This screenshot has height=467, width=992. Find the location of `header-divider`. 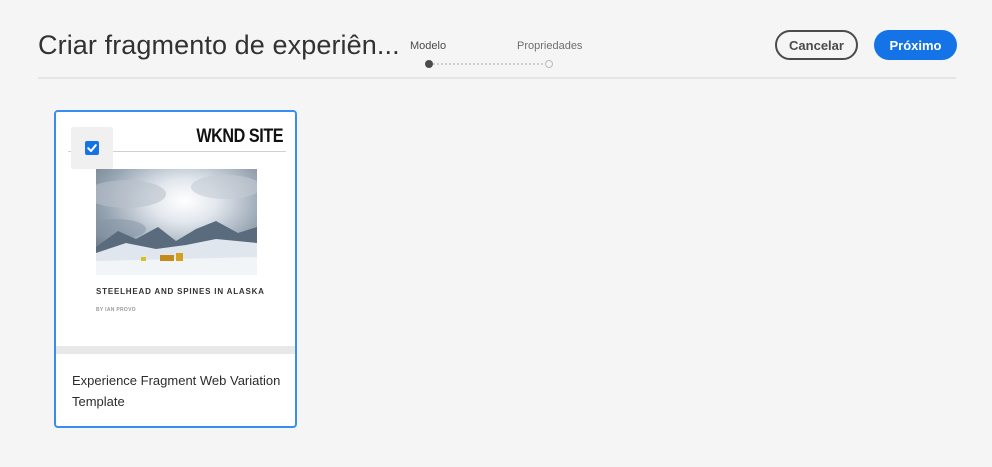

header-divider is located at coordinates (497, 78).